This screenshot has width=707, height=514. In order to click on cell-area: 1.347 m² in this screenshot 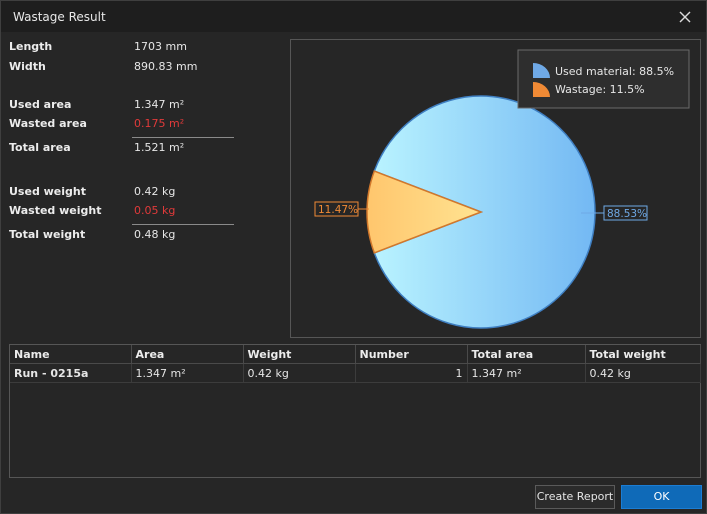, I will do `click(187, 373)`.